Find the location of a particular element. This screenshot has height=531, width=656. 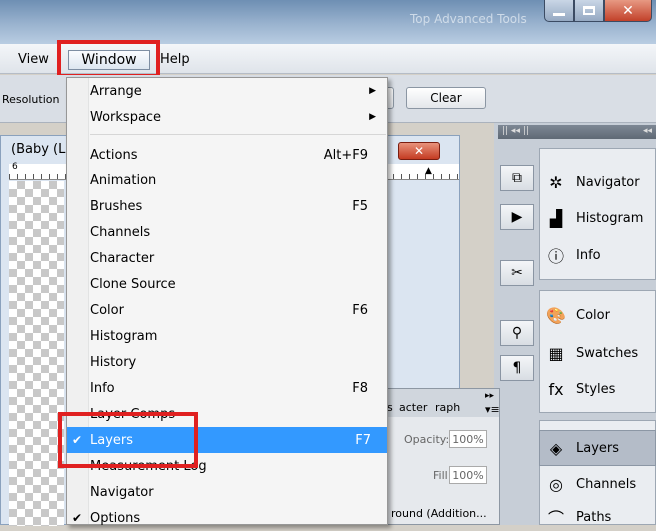

menu-item-options: ✔ Options is located at coordinates (228, 518).